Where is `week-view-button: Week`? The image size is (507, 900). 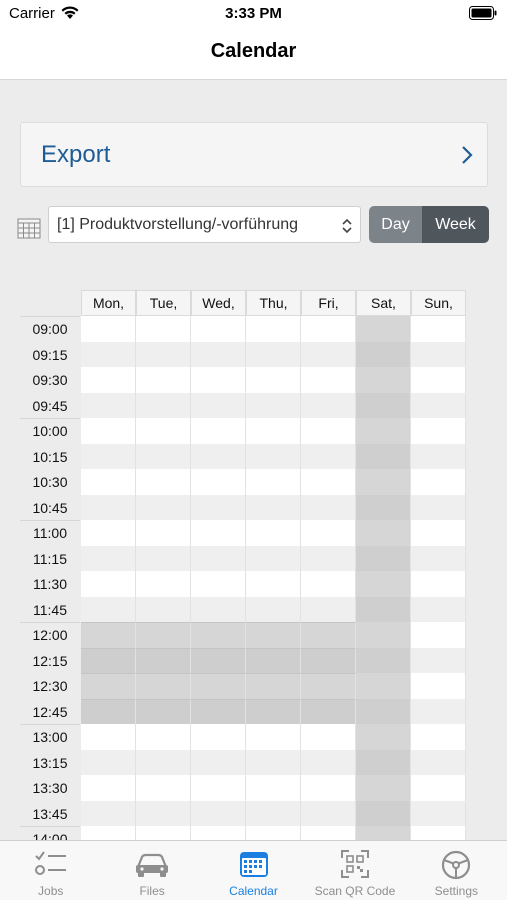 week-view-button: Week is located at coordinates (455, 224).